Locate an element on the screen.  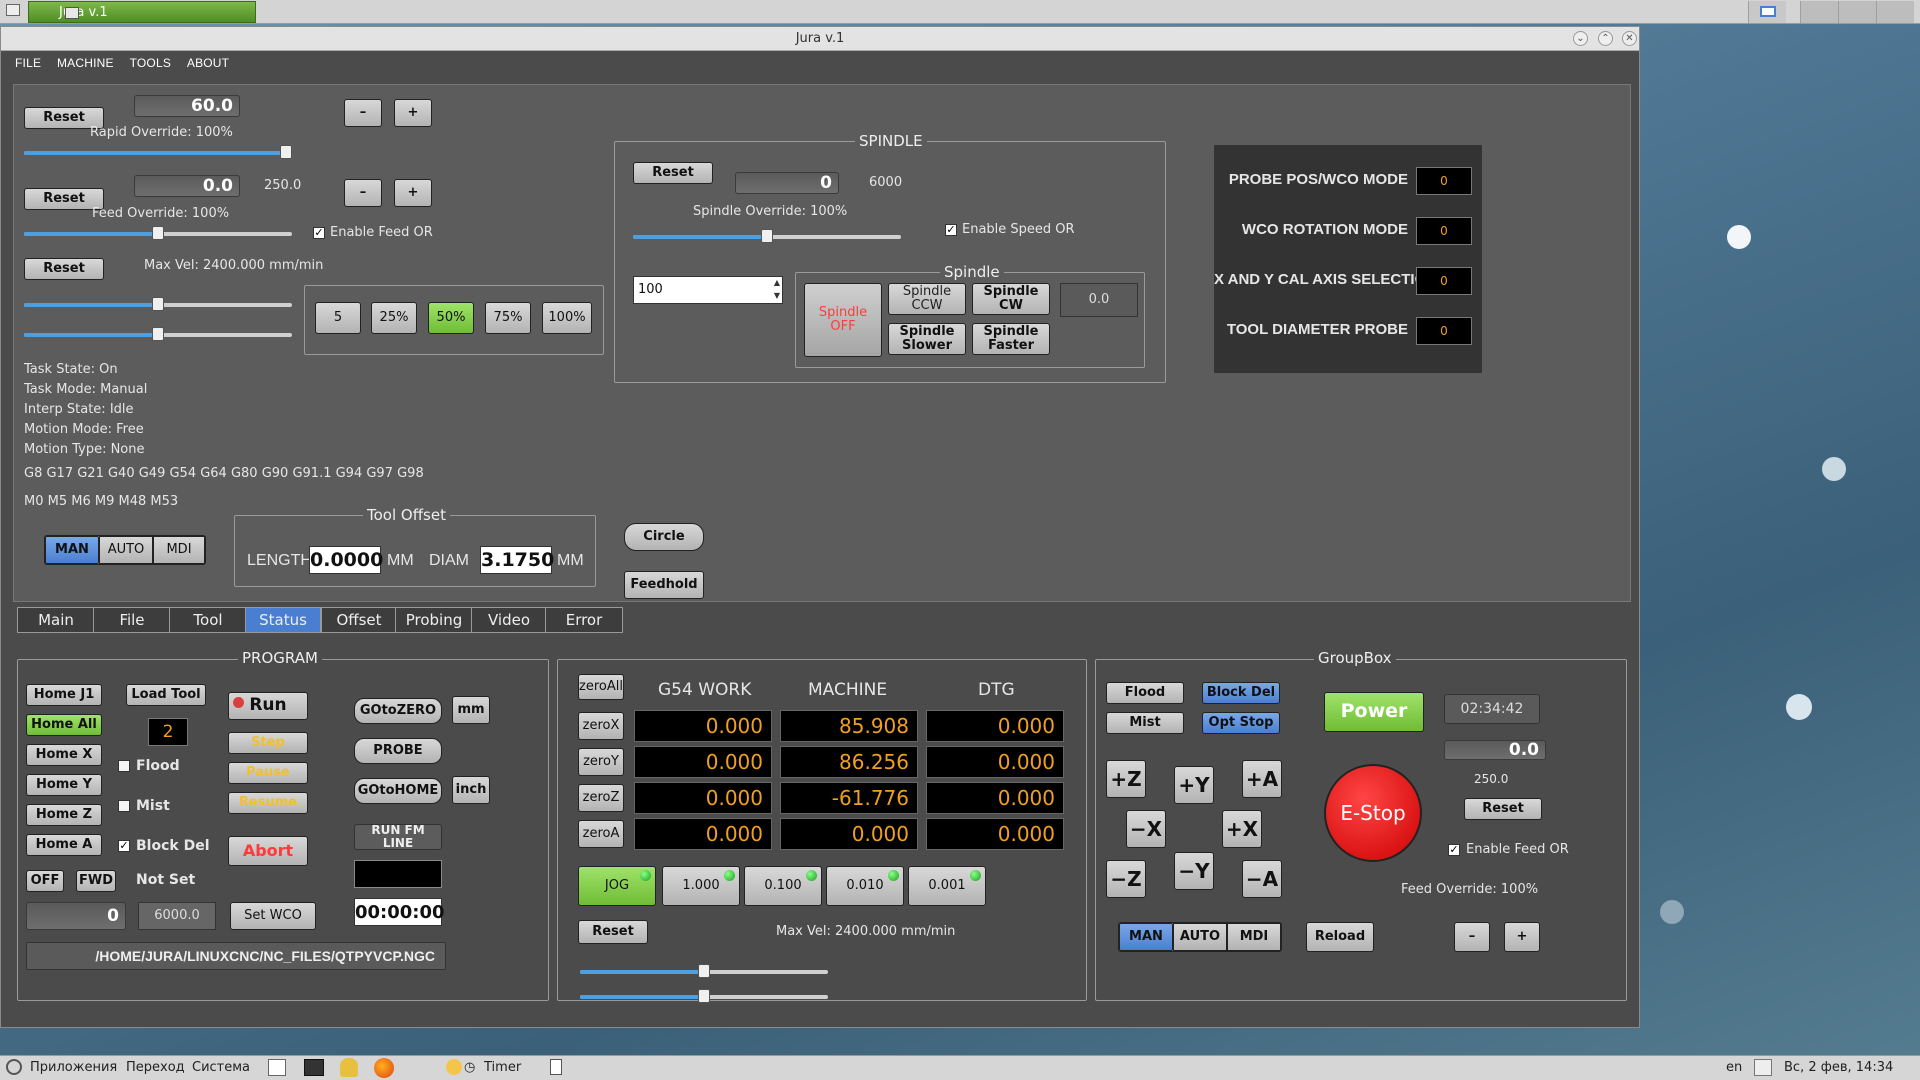
taskbar-window-button: Jura v.1 is located at coordinates (142, 12).